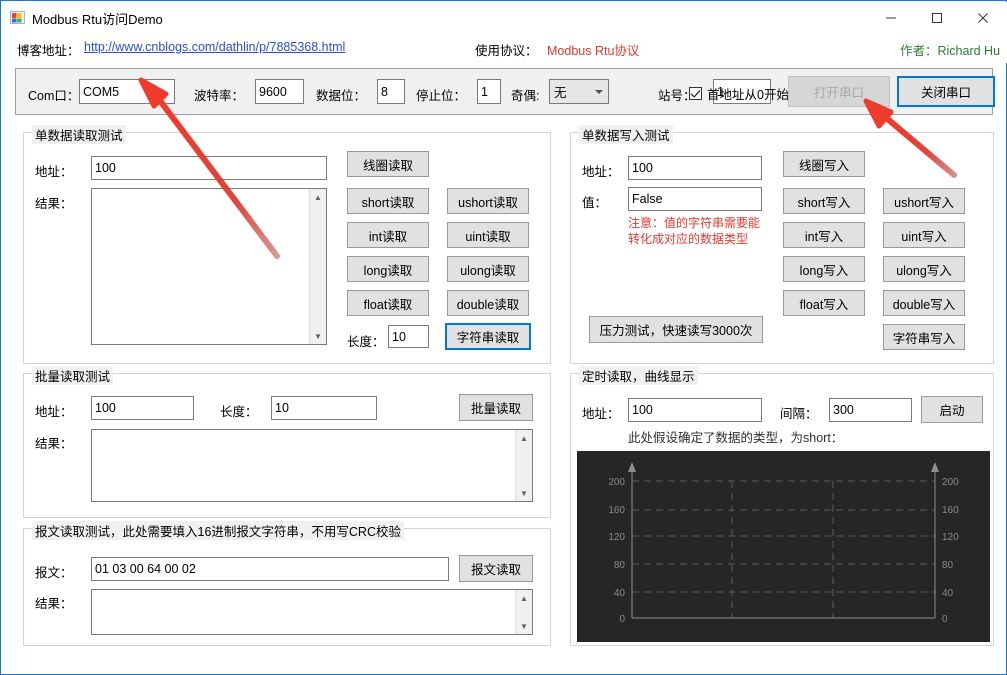  Describe the element at coordinates (312, 612) in the screenshot. I see `message-result-box: ▲ ▼` at that location.